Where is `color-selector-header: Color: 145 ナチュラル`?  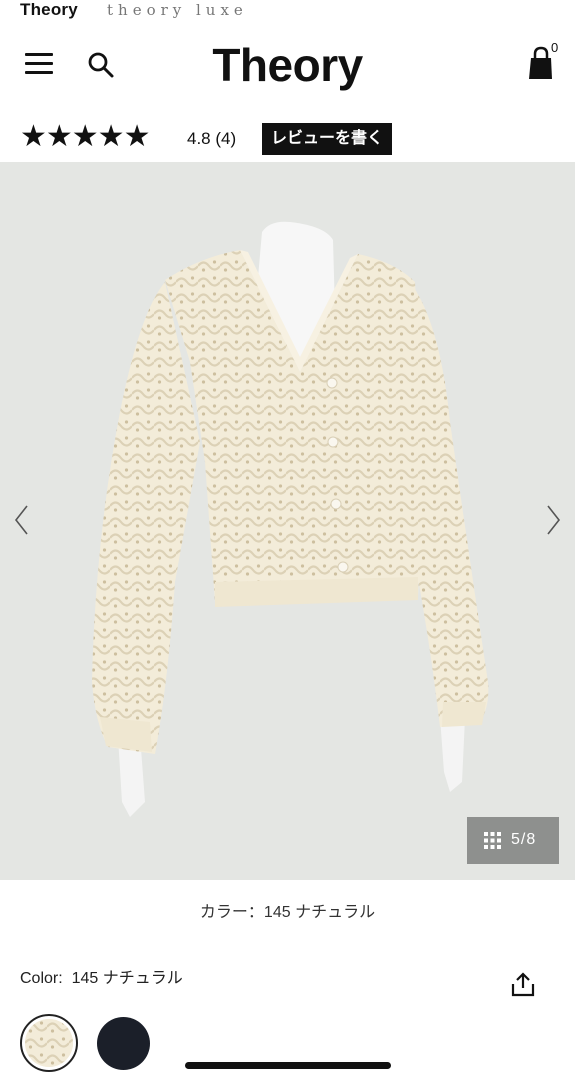 color-selector-header: Color: 145 ナチュラル is located at coordinates (287, 980).